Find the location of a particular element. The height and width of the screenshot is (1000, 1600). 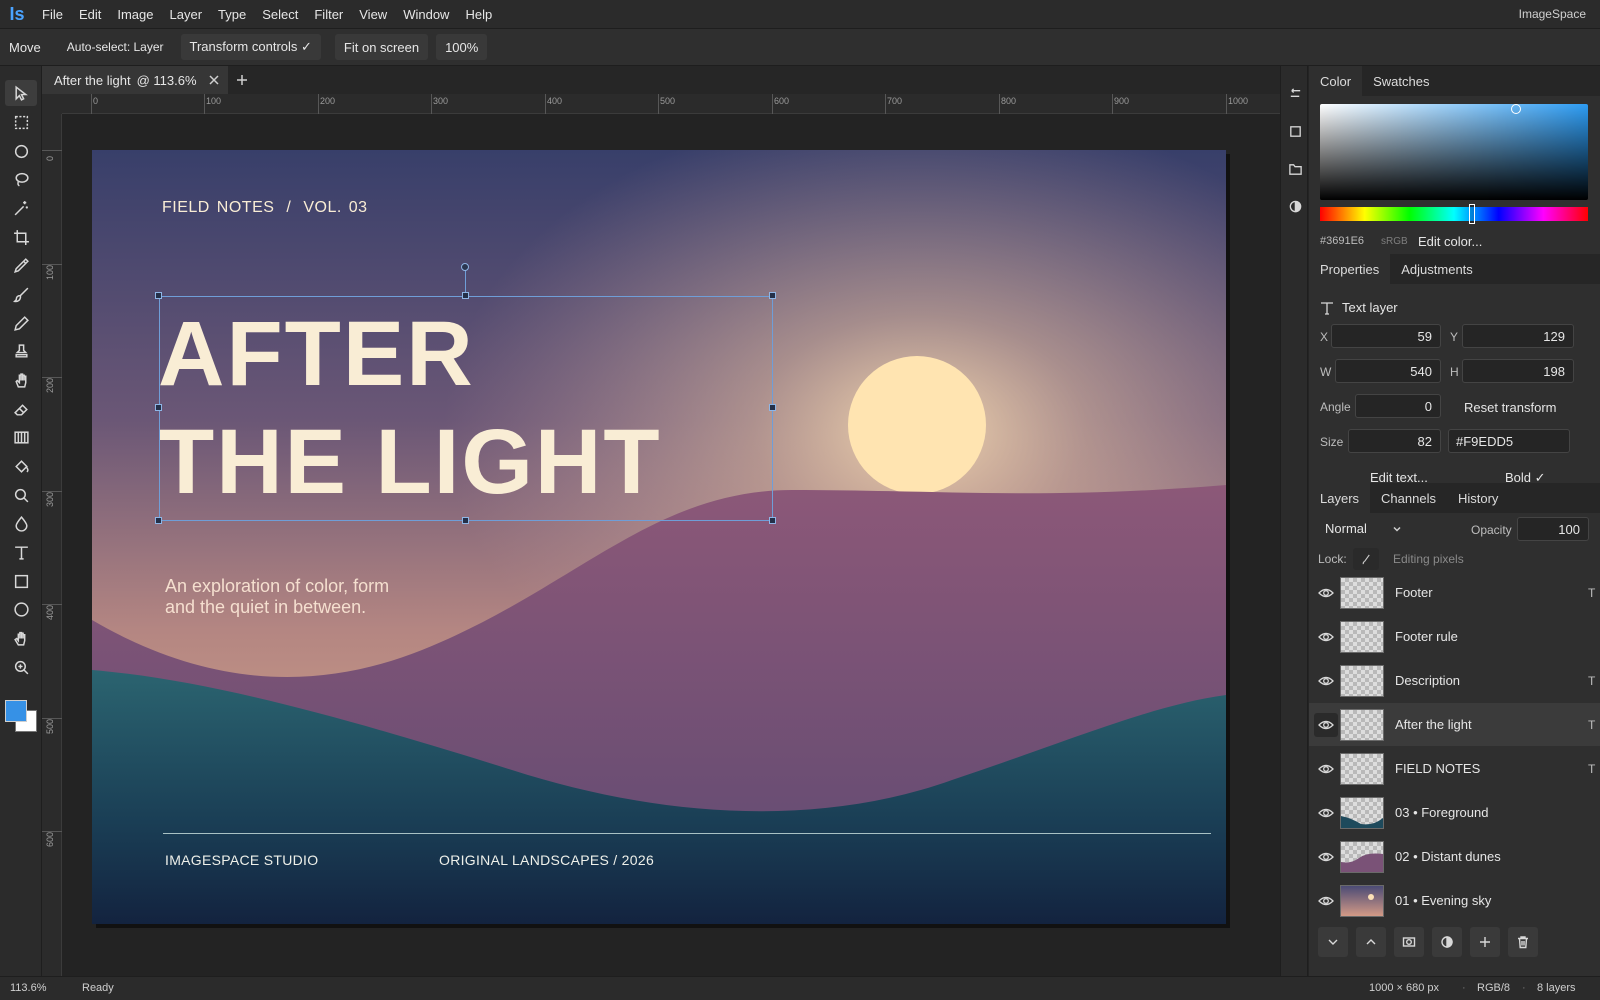

ellipse-tool-button is located at coordinates (21, 609).